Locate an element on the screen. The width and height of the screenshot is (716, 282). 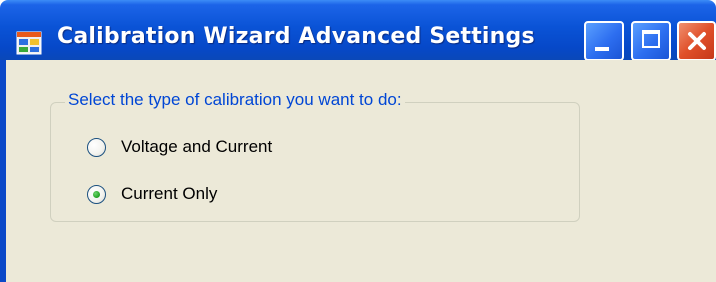
app-window-icon is located at coordinates (29, 43).